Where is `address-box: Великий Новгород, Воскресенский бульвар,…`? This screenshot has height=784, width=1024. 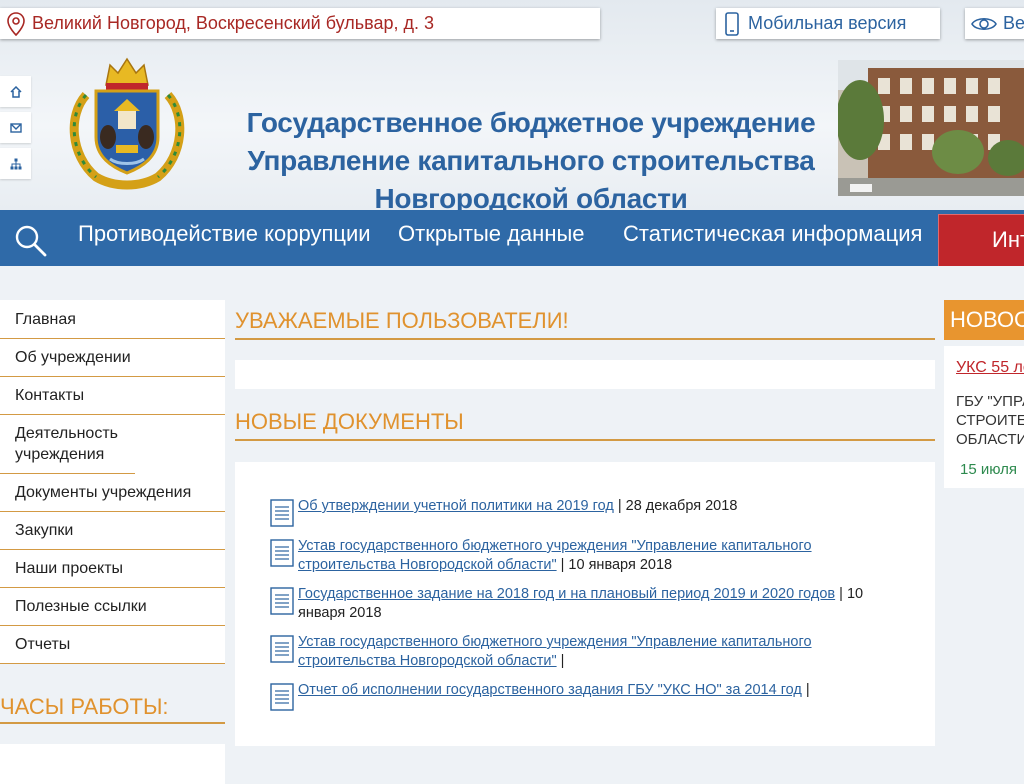
address-box: Великий Новгород, Воскресенский бульвар,… is located at coordinates (300, 23).